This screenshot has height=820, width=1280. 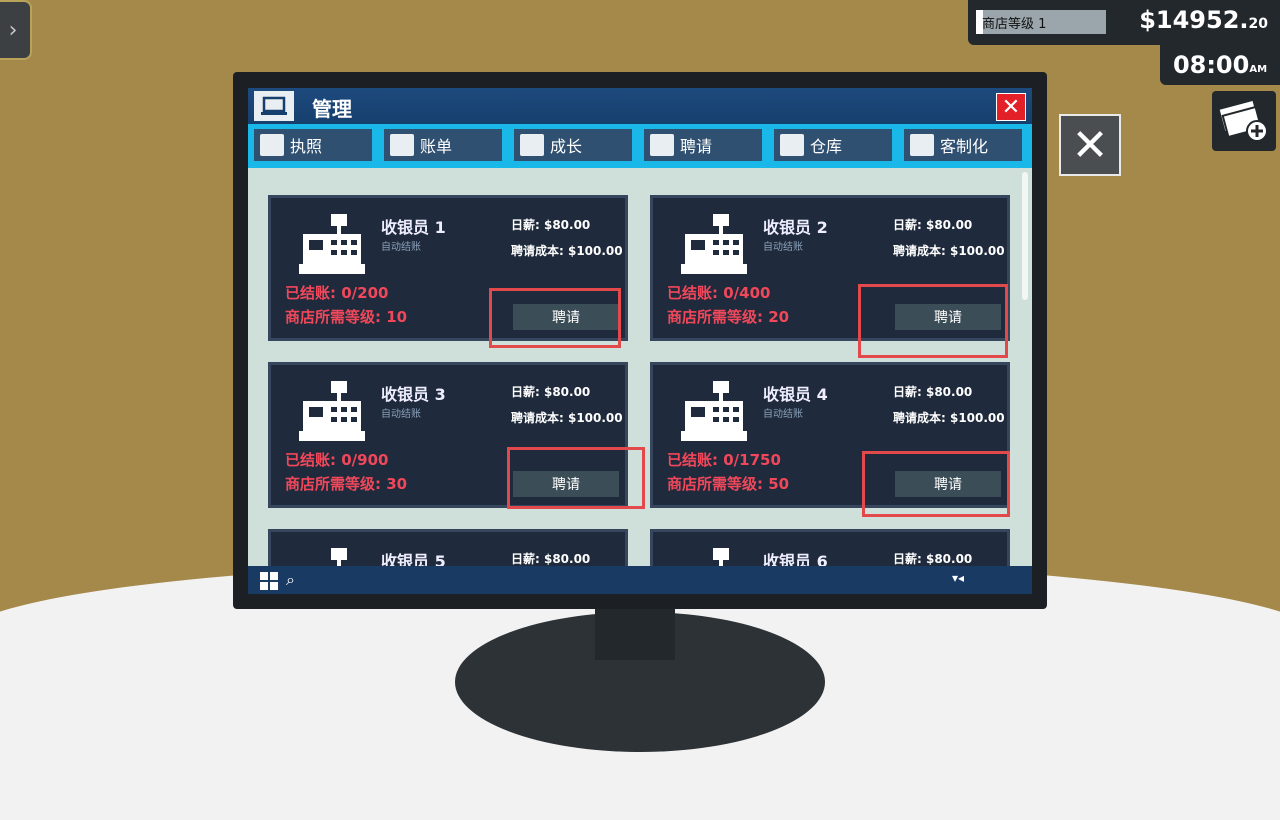 I want to click on laptop-icon, so click(x=274, y=106).